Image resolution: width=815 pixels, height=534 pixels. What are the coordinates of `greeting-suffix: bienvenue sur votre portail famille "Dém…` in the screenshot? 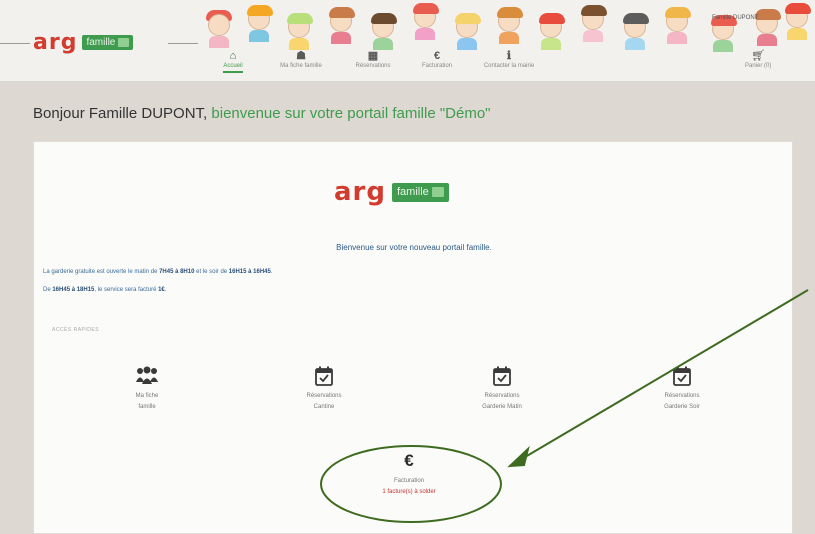 It's located at (351, 113).